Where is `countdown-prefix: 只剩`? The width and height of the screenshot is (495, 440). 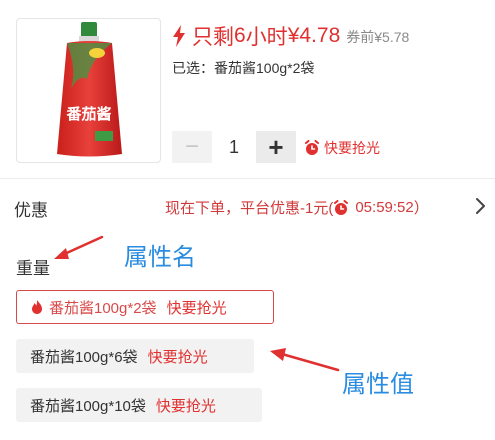
countdown-prefix: 只剩 is located at coordinates (213, 37).